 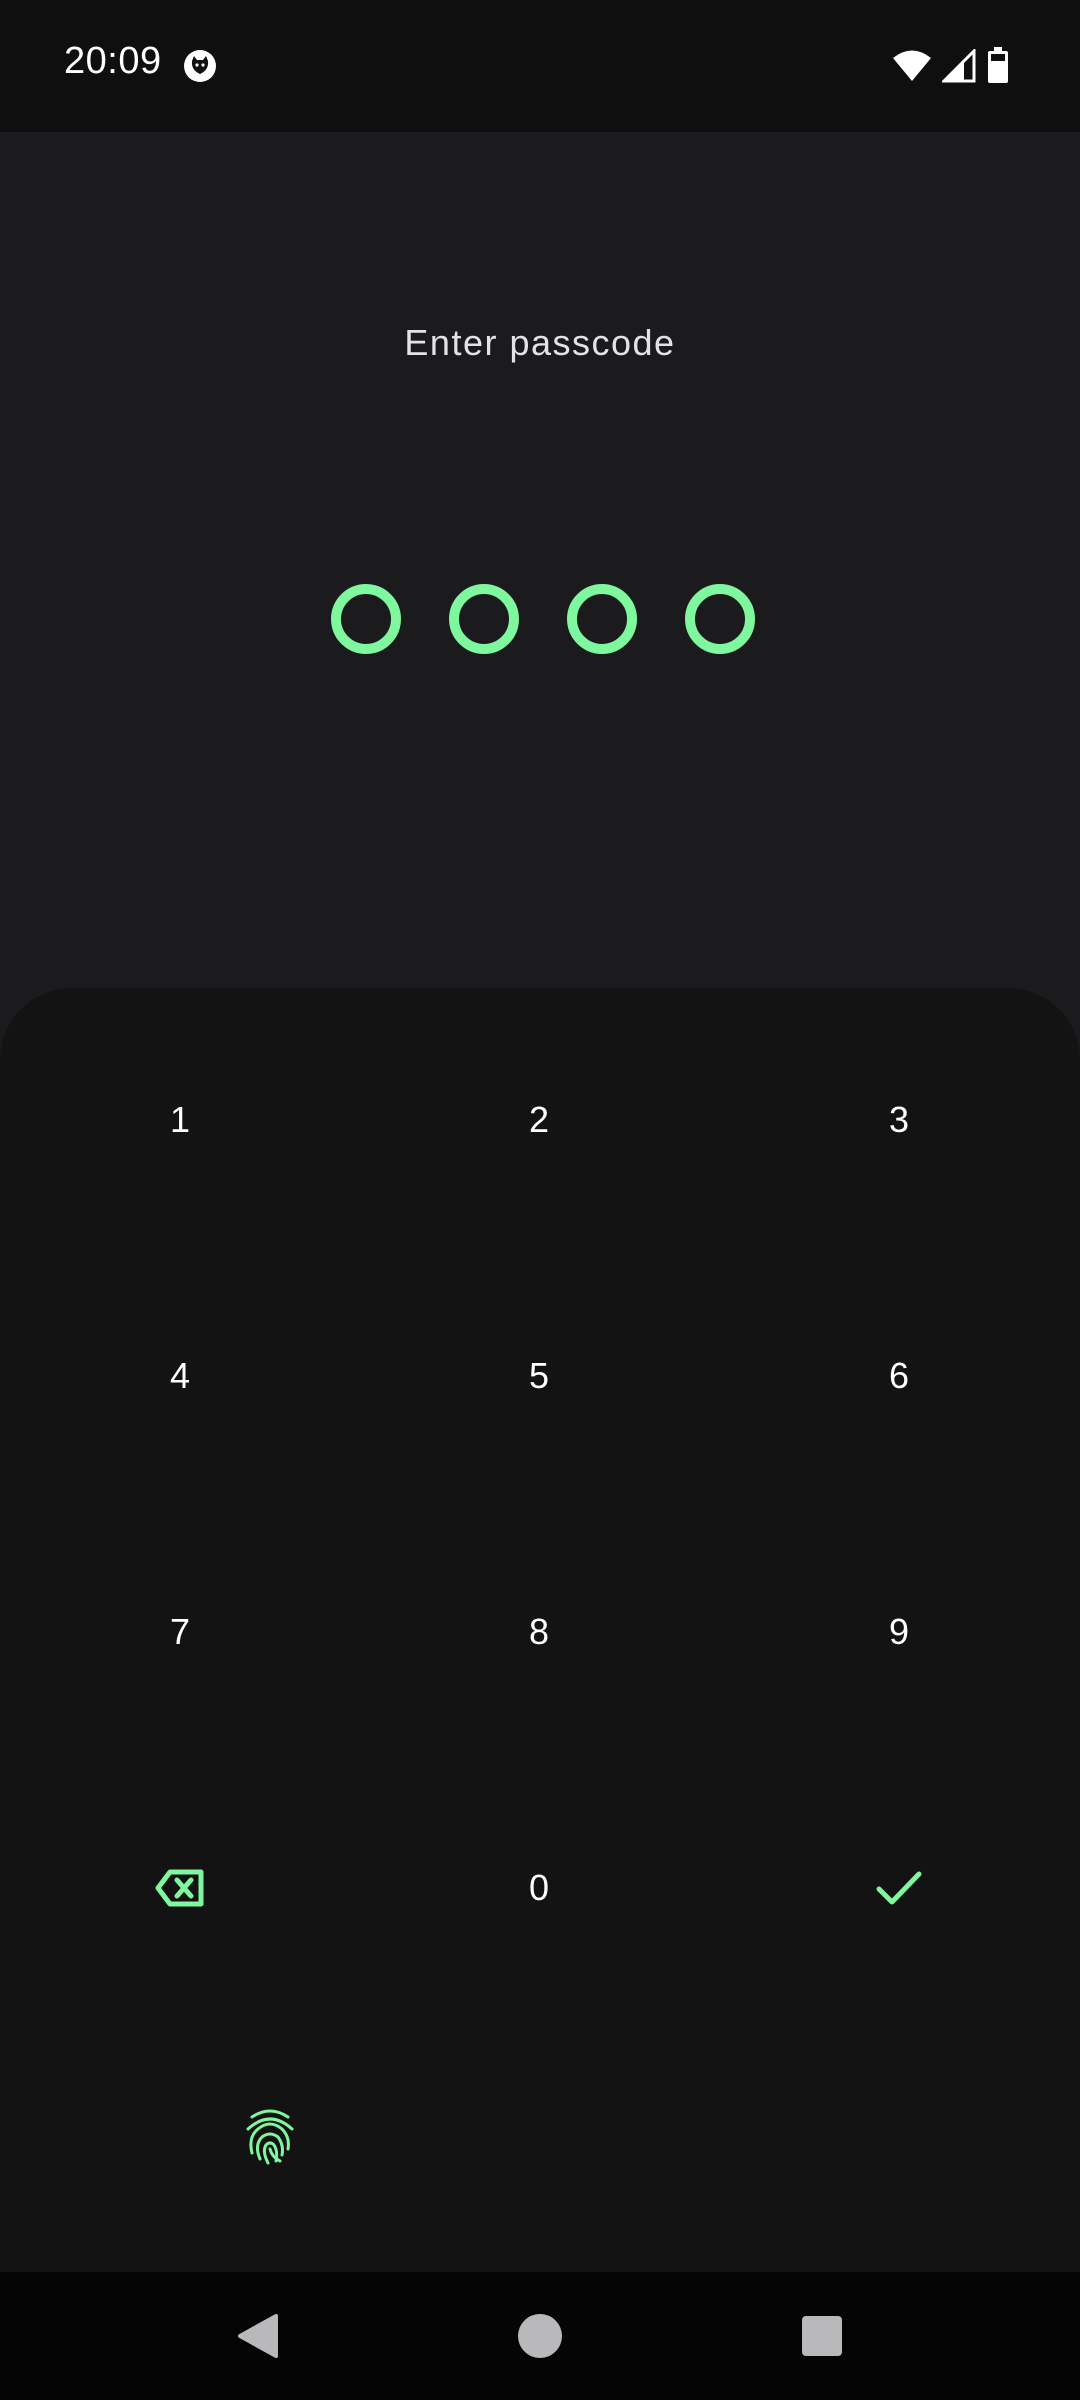 I want to click on battery-icon, so click(x=998, y=65).